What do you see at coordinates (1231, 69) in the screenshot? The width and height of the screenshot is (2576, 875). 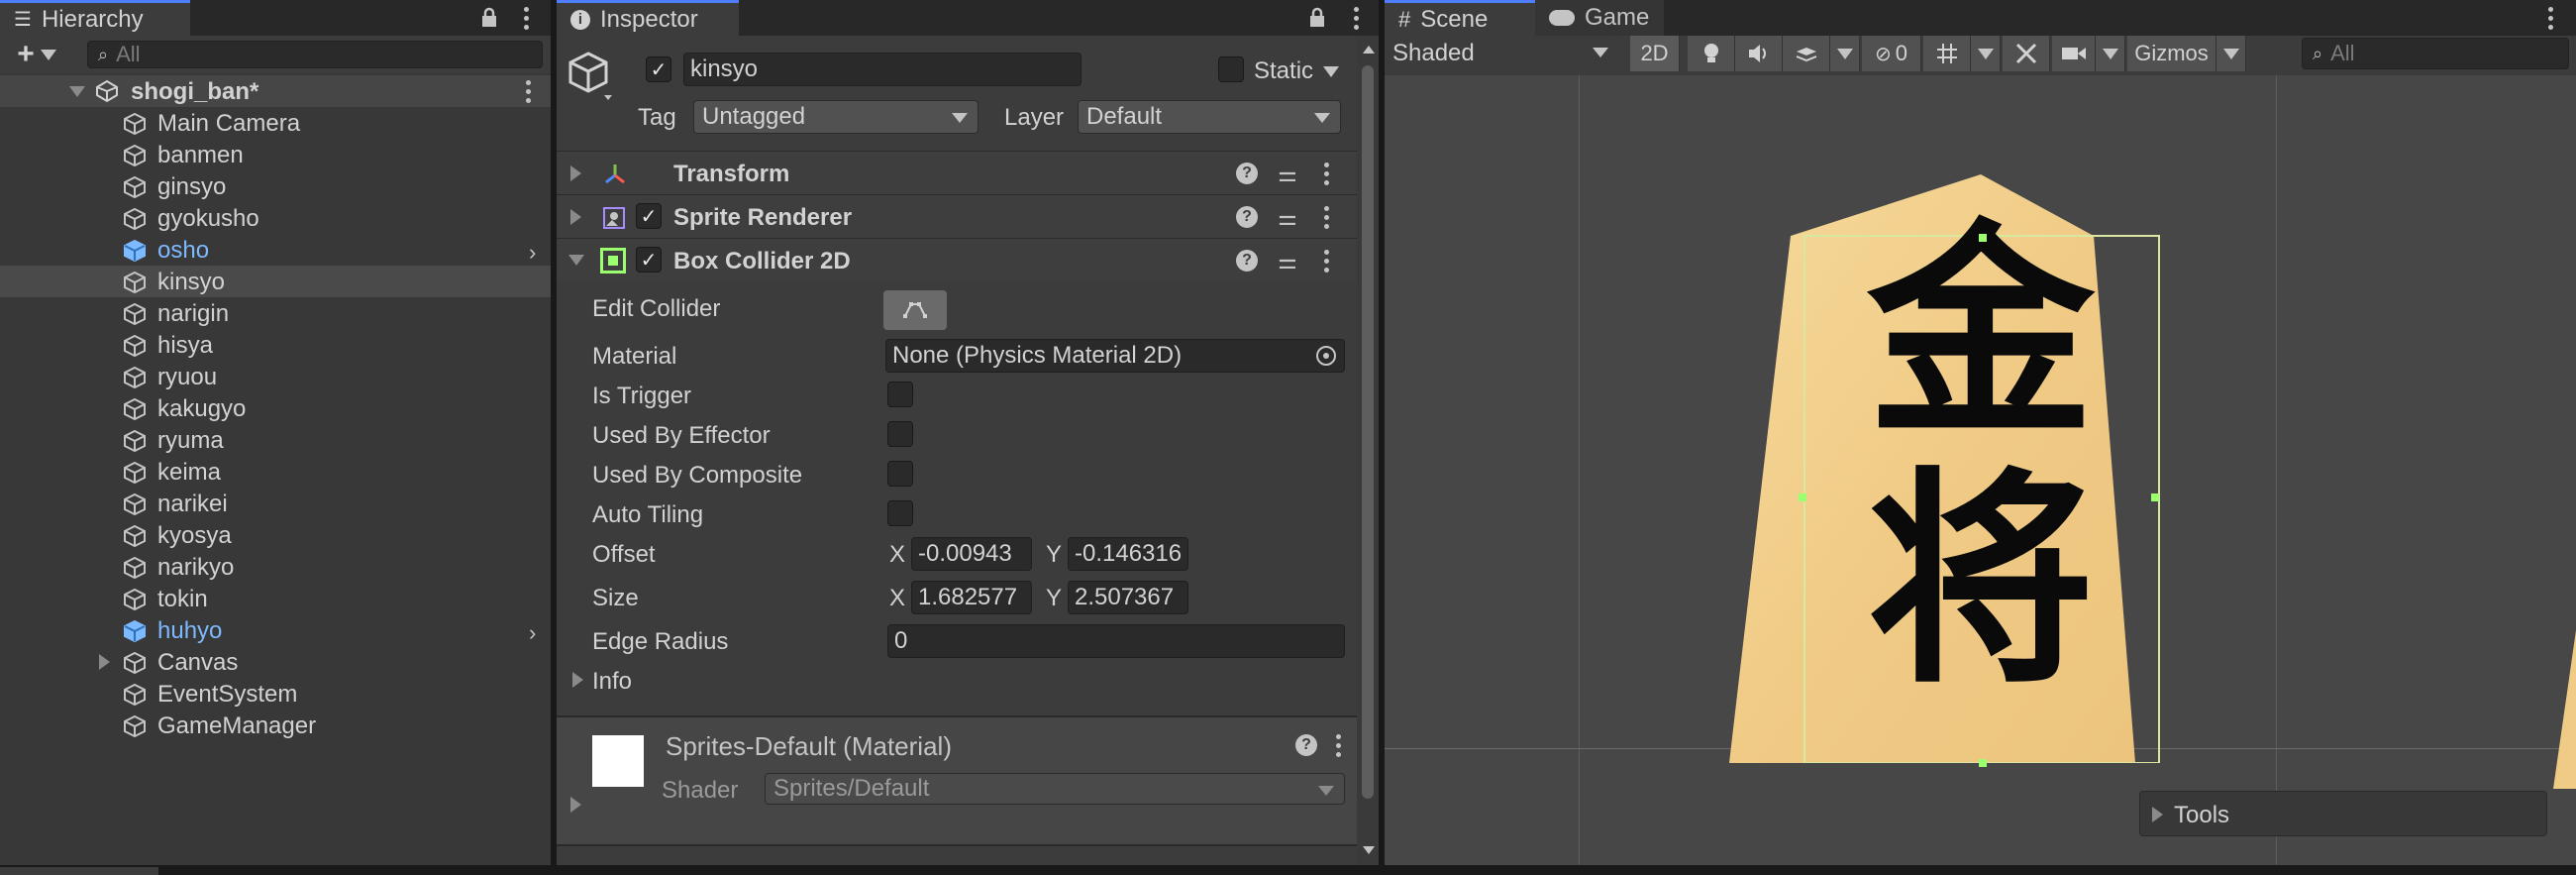 I see `static-checkbox` at bounding box center [1231, 69].